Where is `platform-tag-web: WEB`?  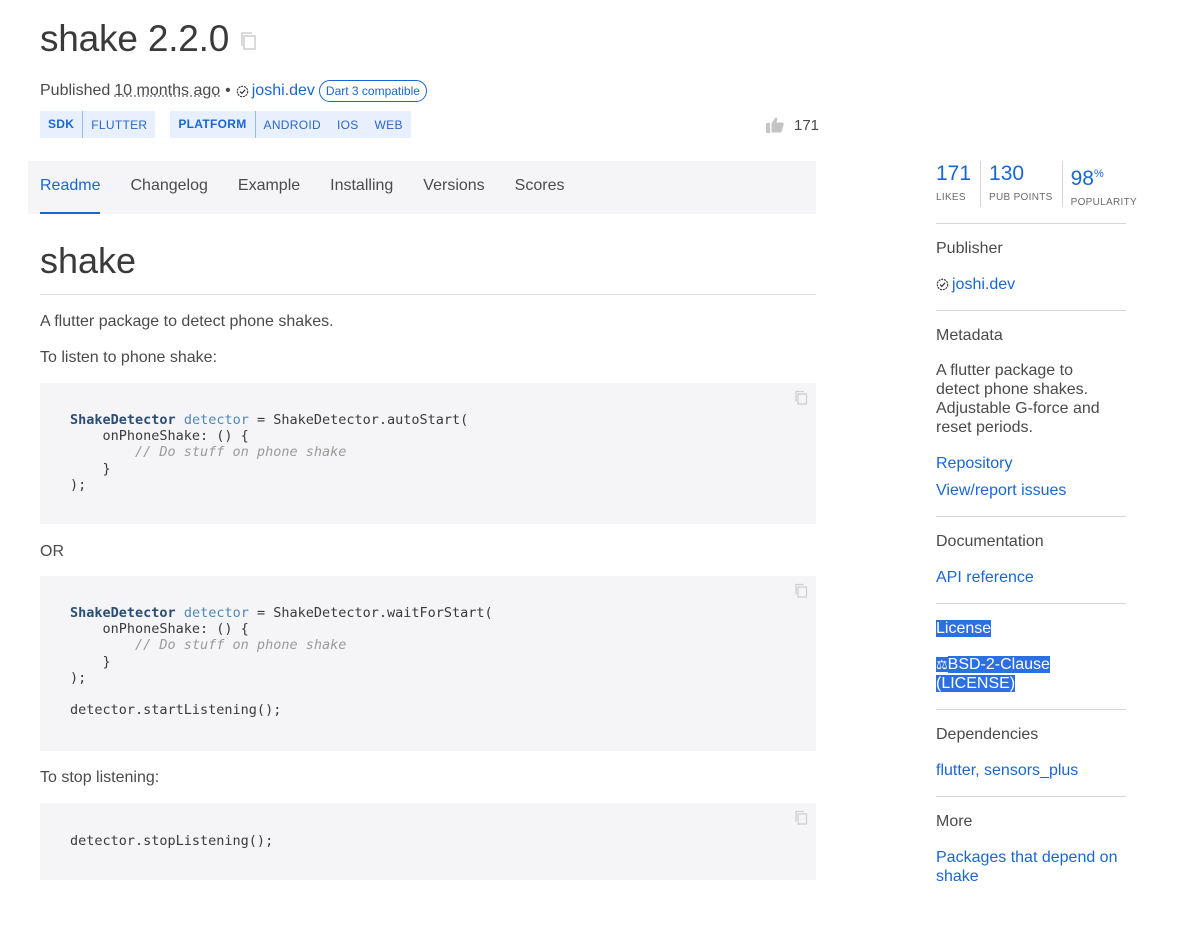
platform-tag-web: WEB is located at coordinates (389, 125).